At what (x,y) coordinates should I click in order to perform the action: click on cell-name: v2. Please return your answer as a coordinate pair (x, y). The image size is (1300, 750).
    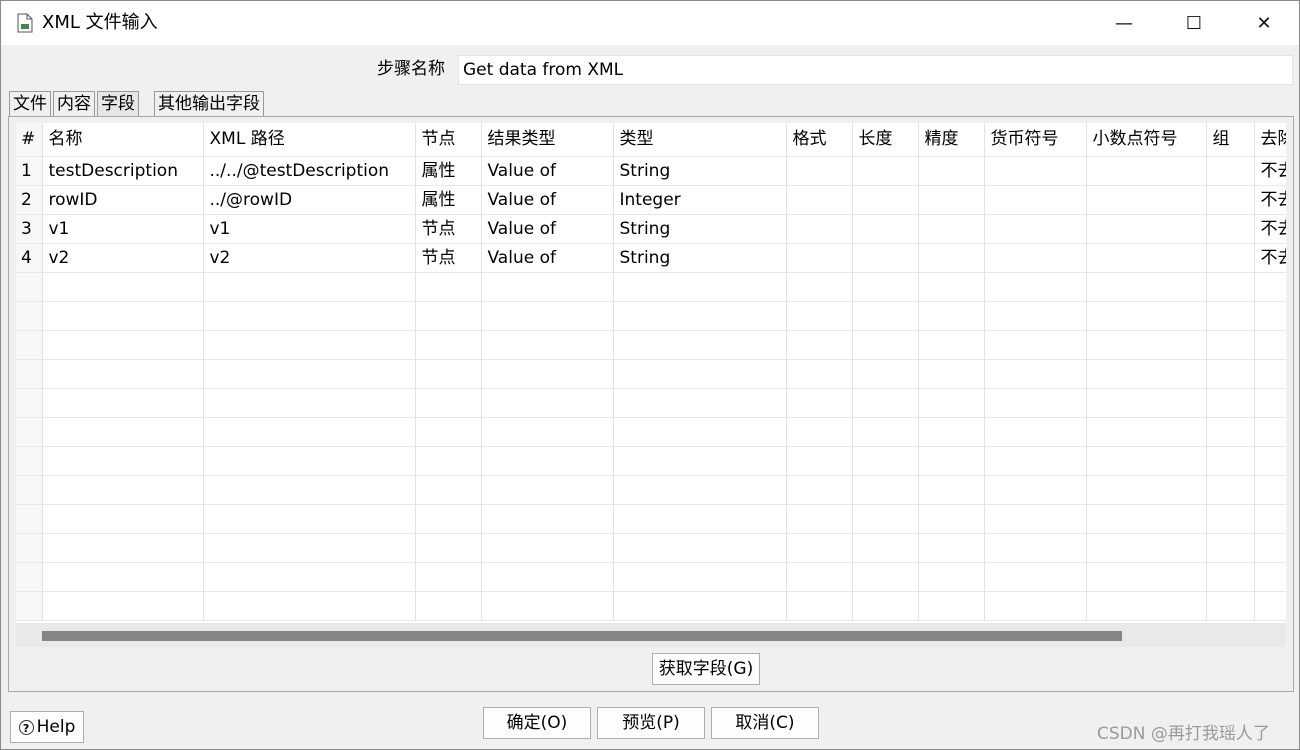
    Looking at the image, I should click on (123, 258).